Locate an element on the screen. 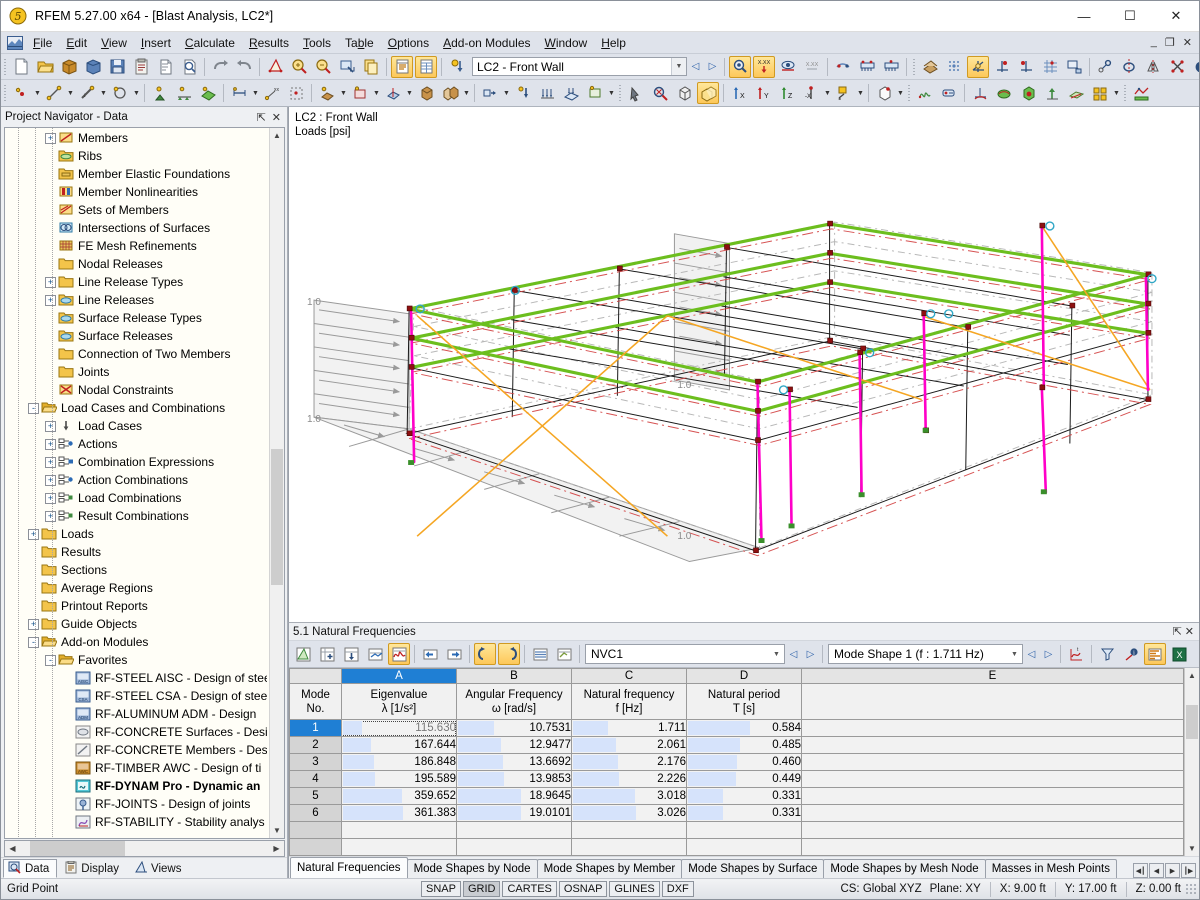 This screenshot has width=1200, height=900. cell-angular: 10.7531 is located at coordinates (514, 728).